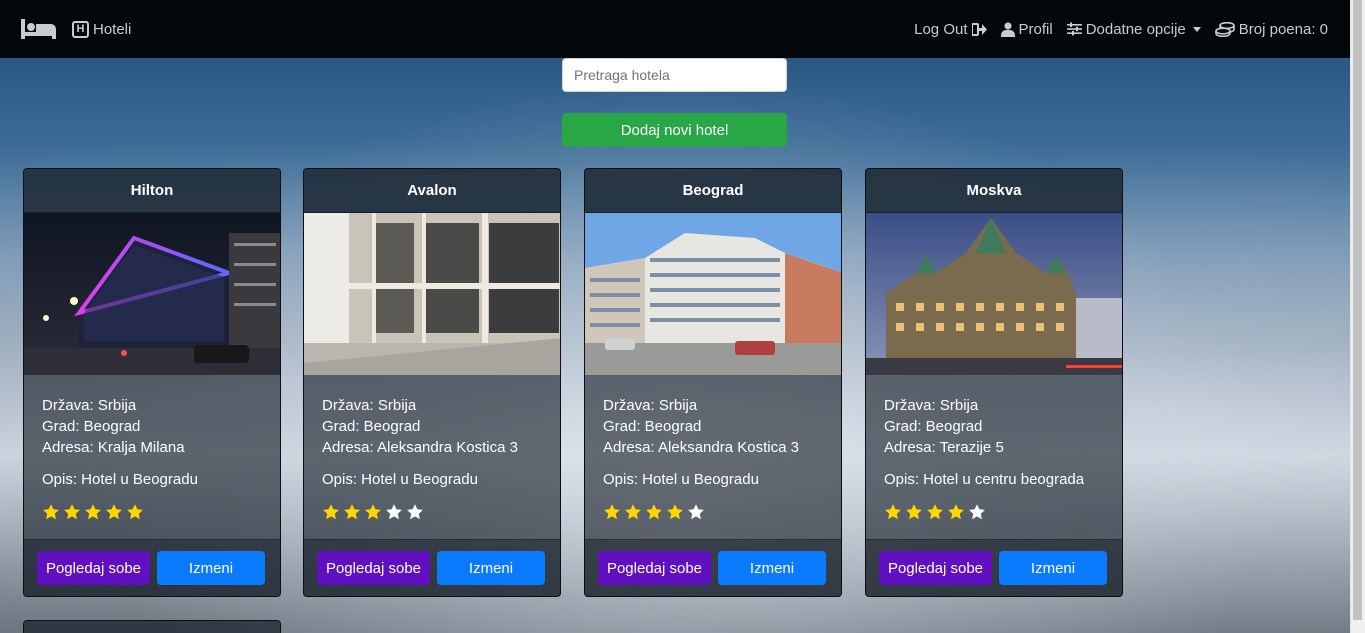 The image size is (1365, 633). Describe the element at coordinates (979, 29) in the screenshot. I see `sign-out-icon` at that location.